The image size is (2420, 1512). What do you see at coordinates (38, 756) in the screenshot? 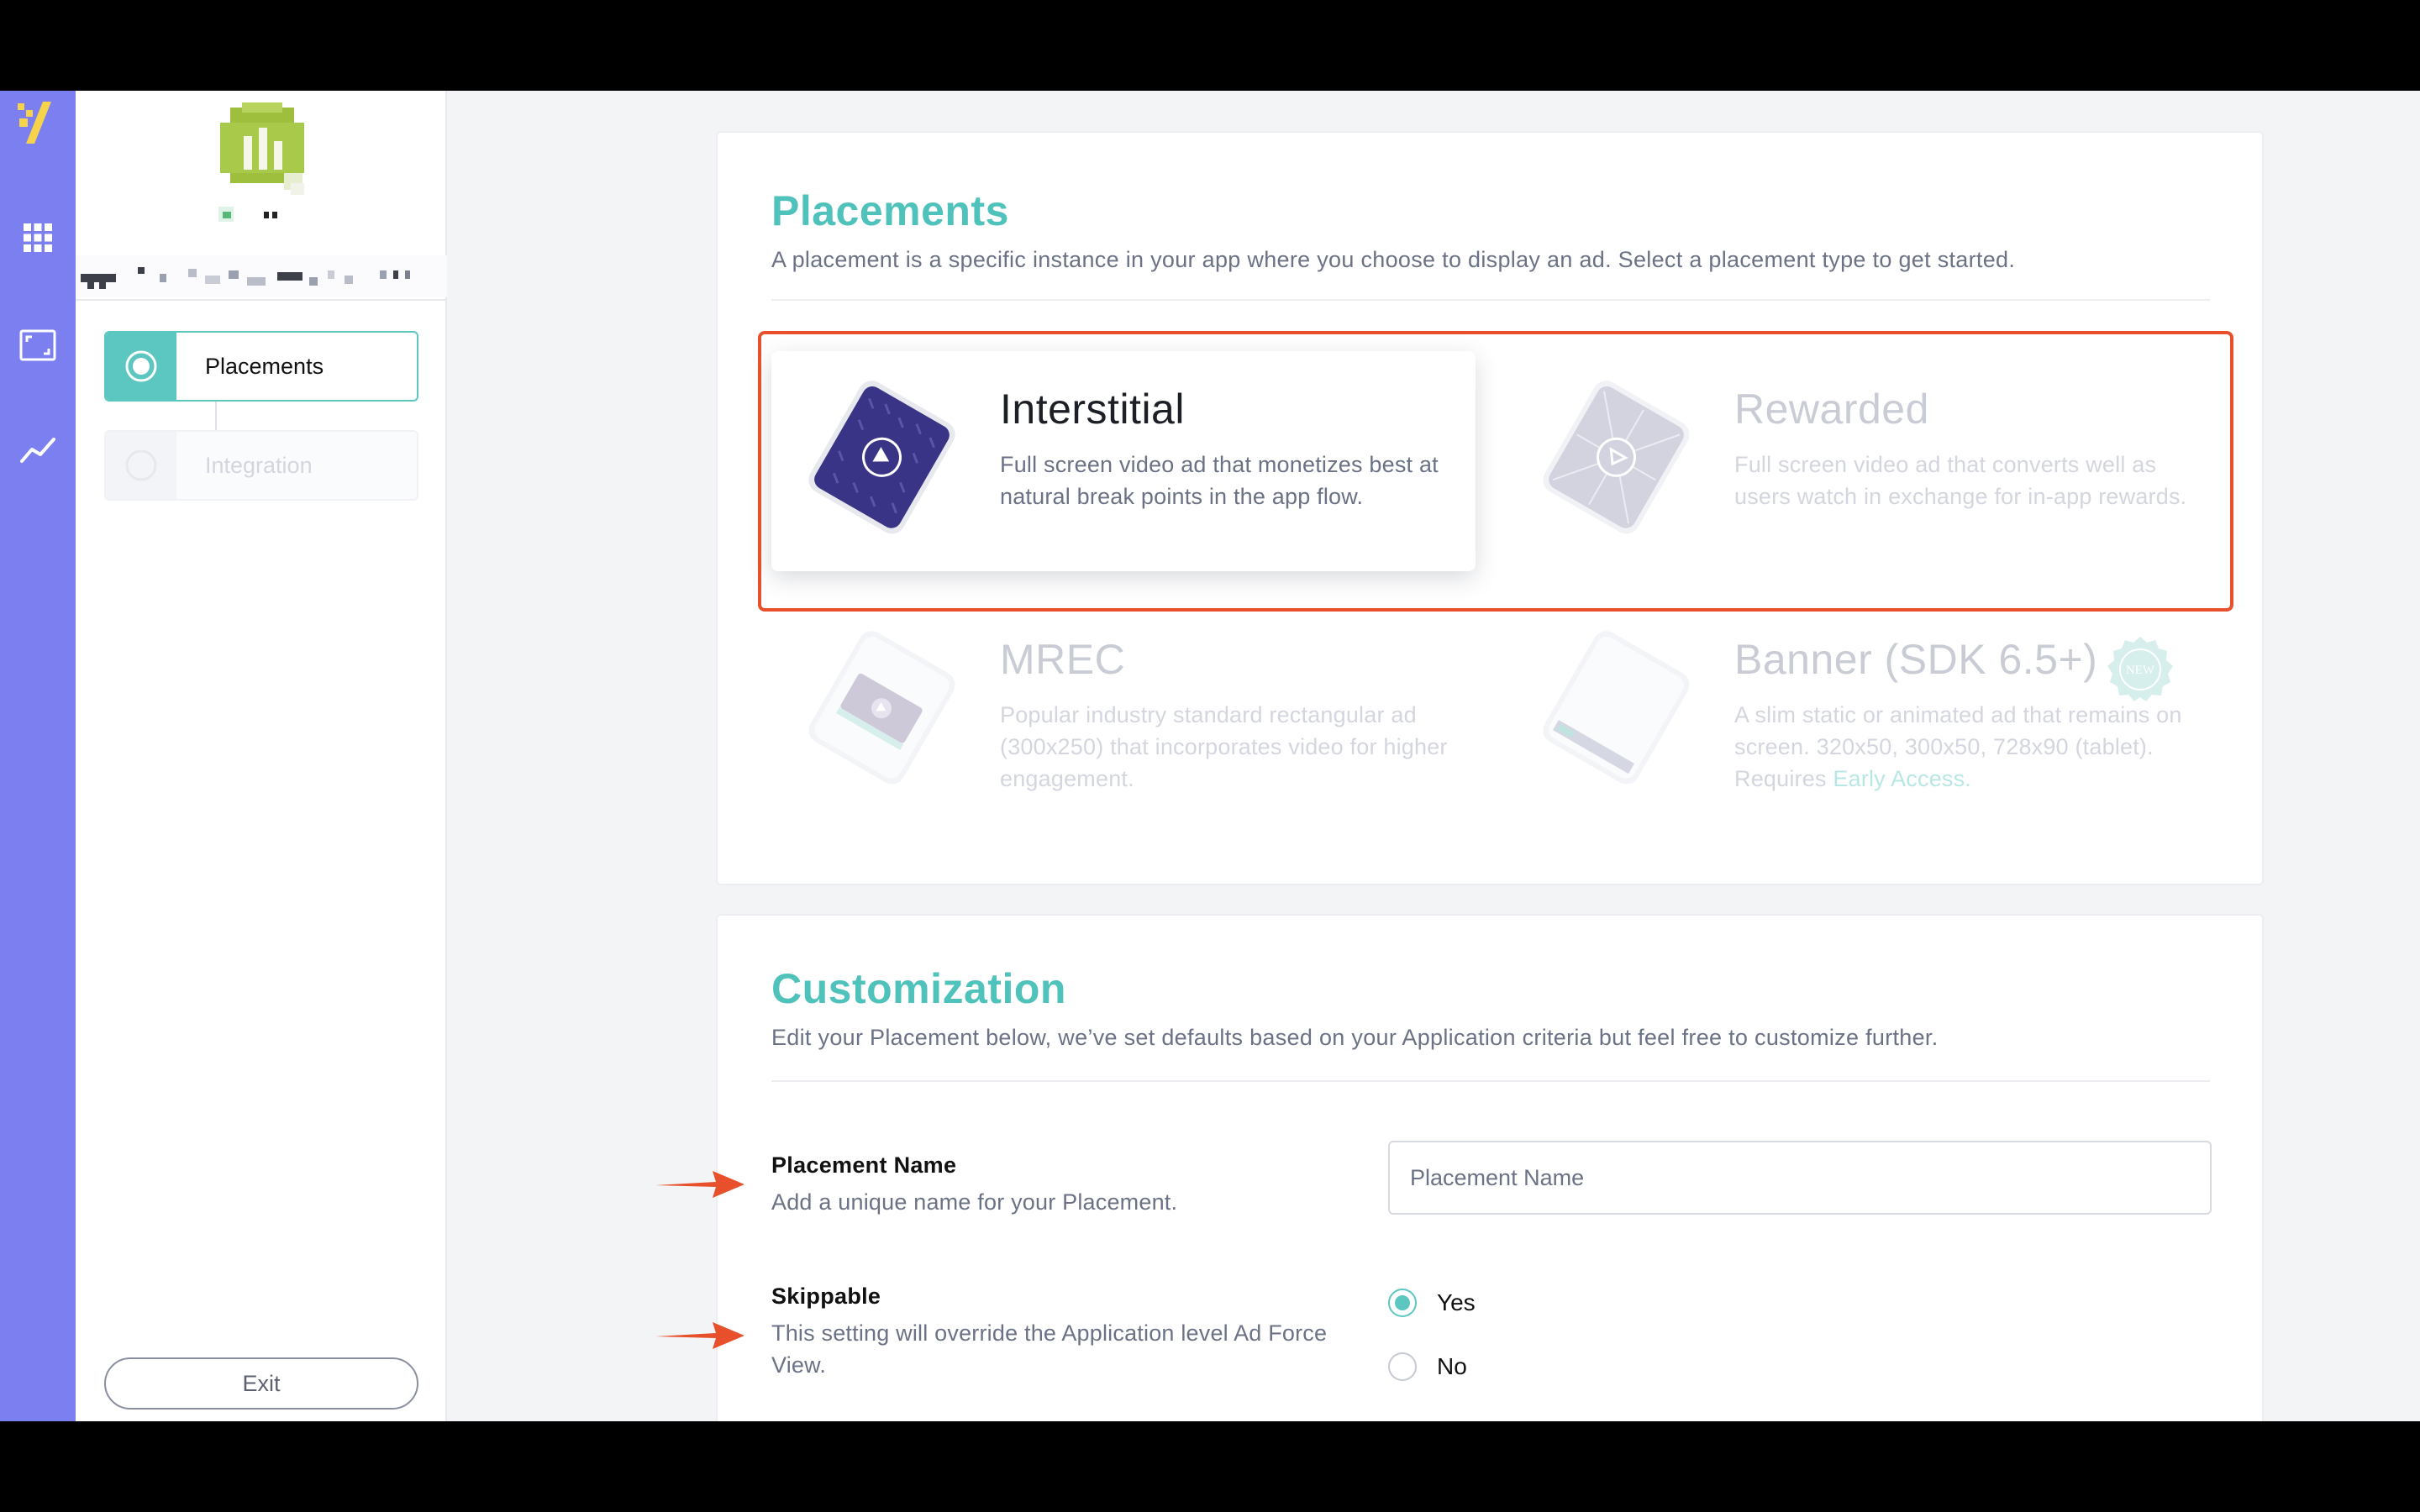
I see `icon-rail` at bounding box center [38, 756].